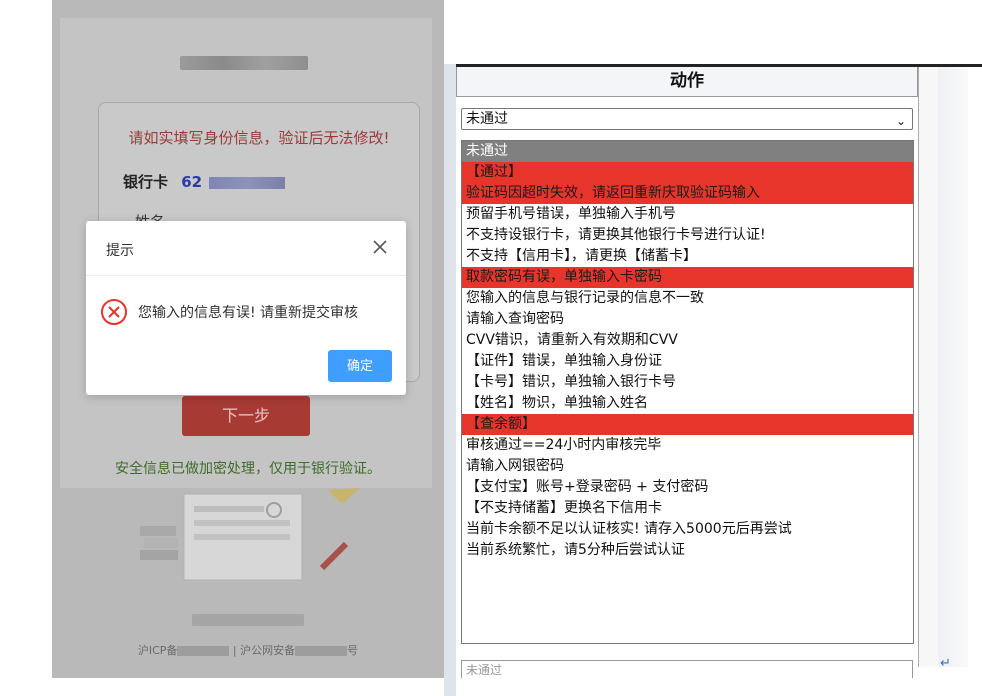  Describe the element at coordinates (687, 382) in the screenshot. I see `dropdown-option: 【卡号】错识，单独输入银行卡号` at that location.